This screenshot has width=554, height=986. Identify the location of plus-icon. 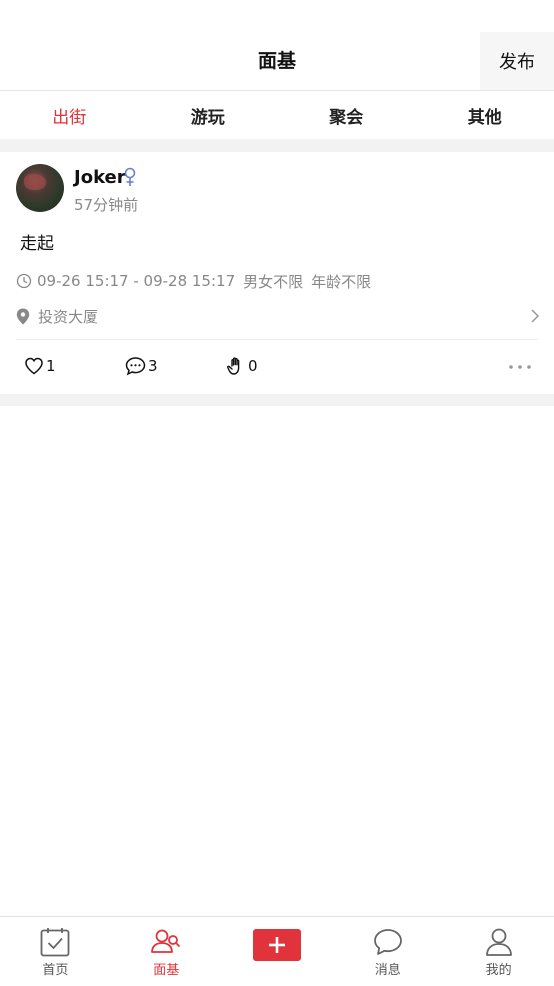
(276, 945).